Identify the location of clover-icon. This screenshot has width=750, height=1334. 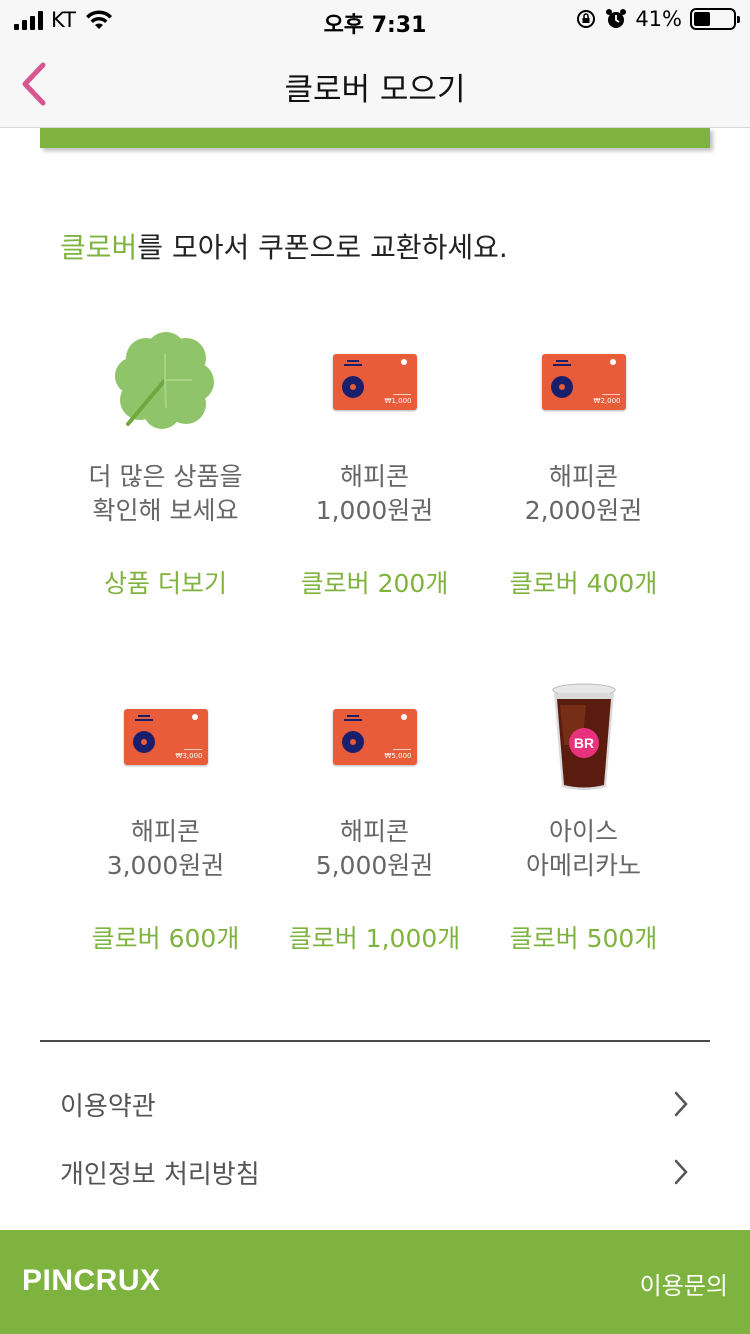
(164, 380).